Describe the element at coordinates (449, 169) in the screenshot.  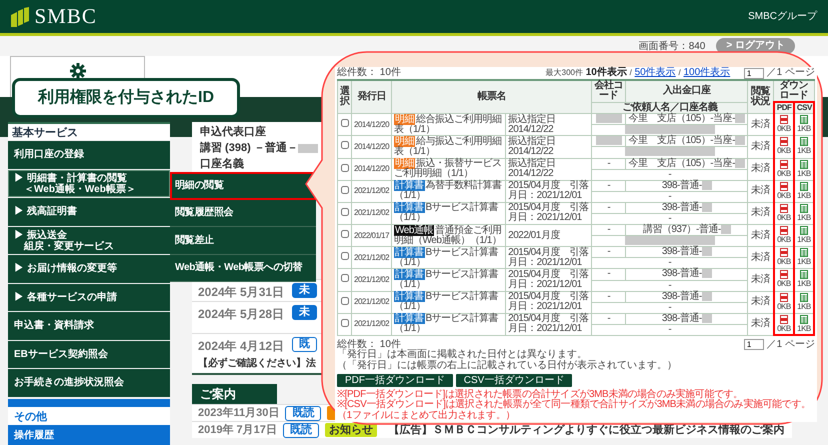
I see `document-name-cell: 明細 振込・振替サービスご利用明細（1/1）` at that location.